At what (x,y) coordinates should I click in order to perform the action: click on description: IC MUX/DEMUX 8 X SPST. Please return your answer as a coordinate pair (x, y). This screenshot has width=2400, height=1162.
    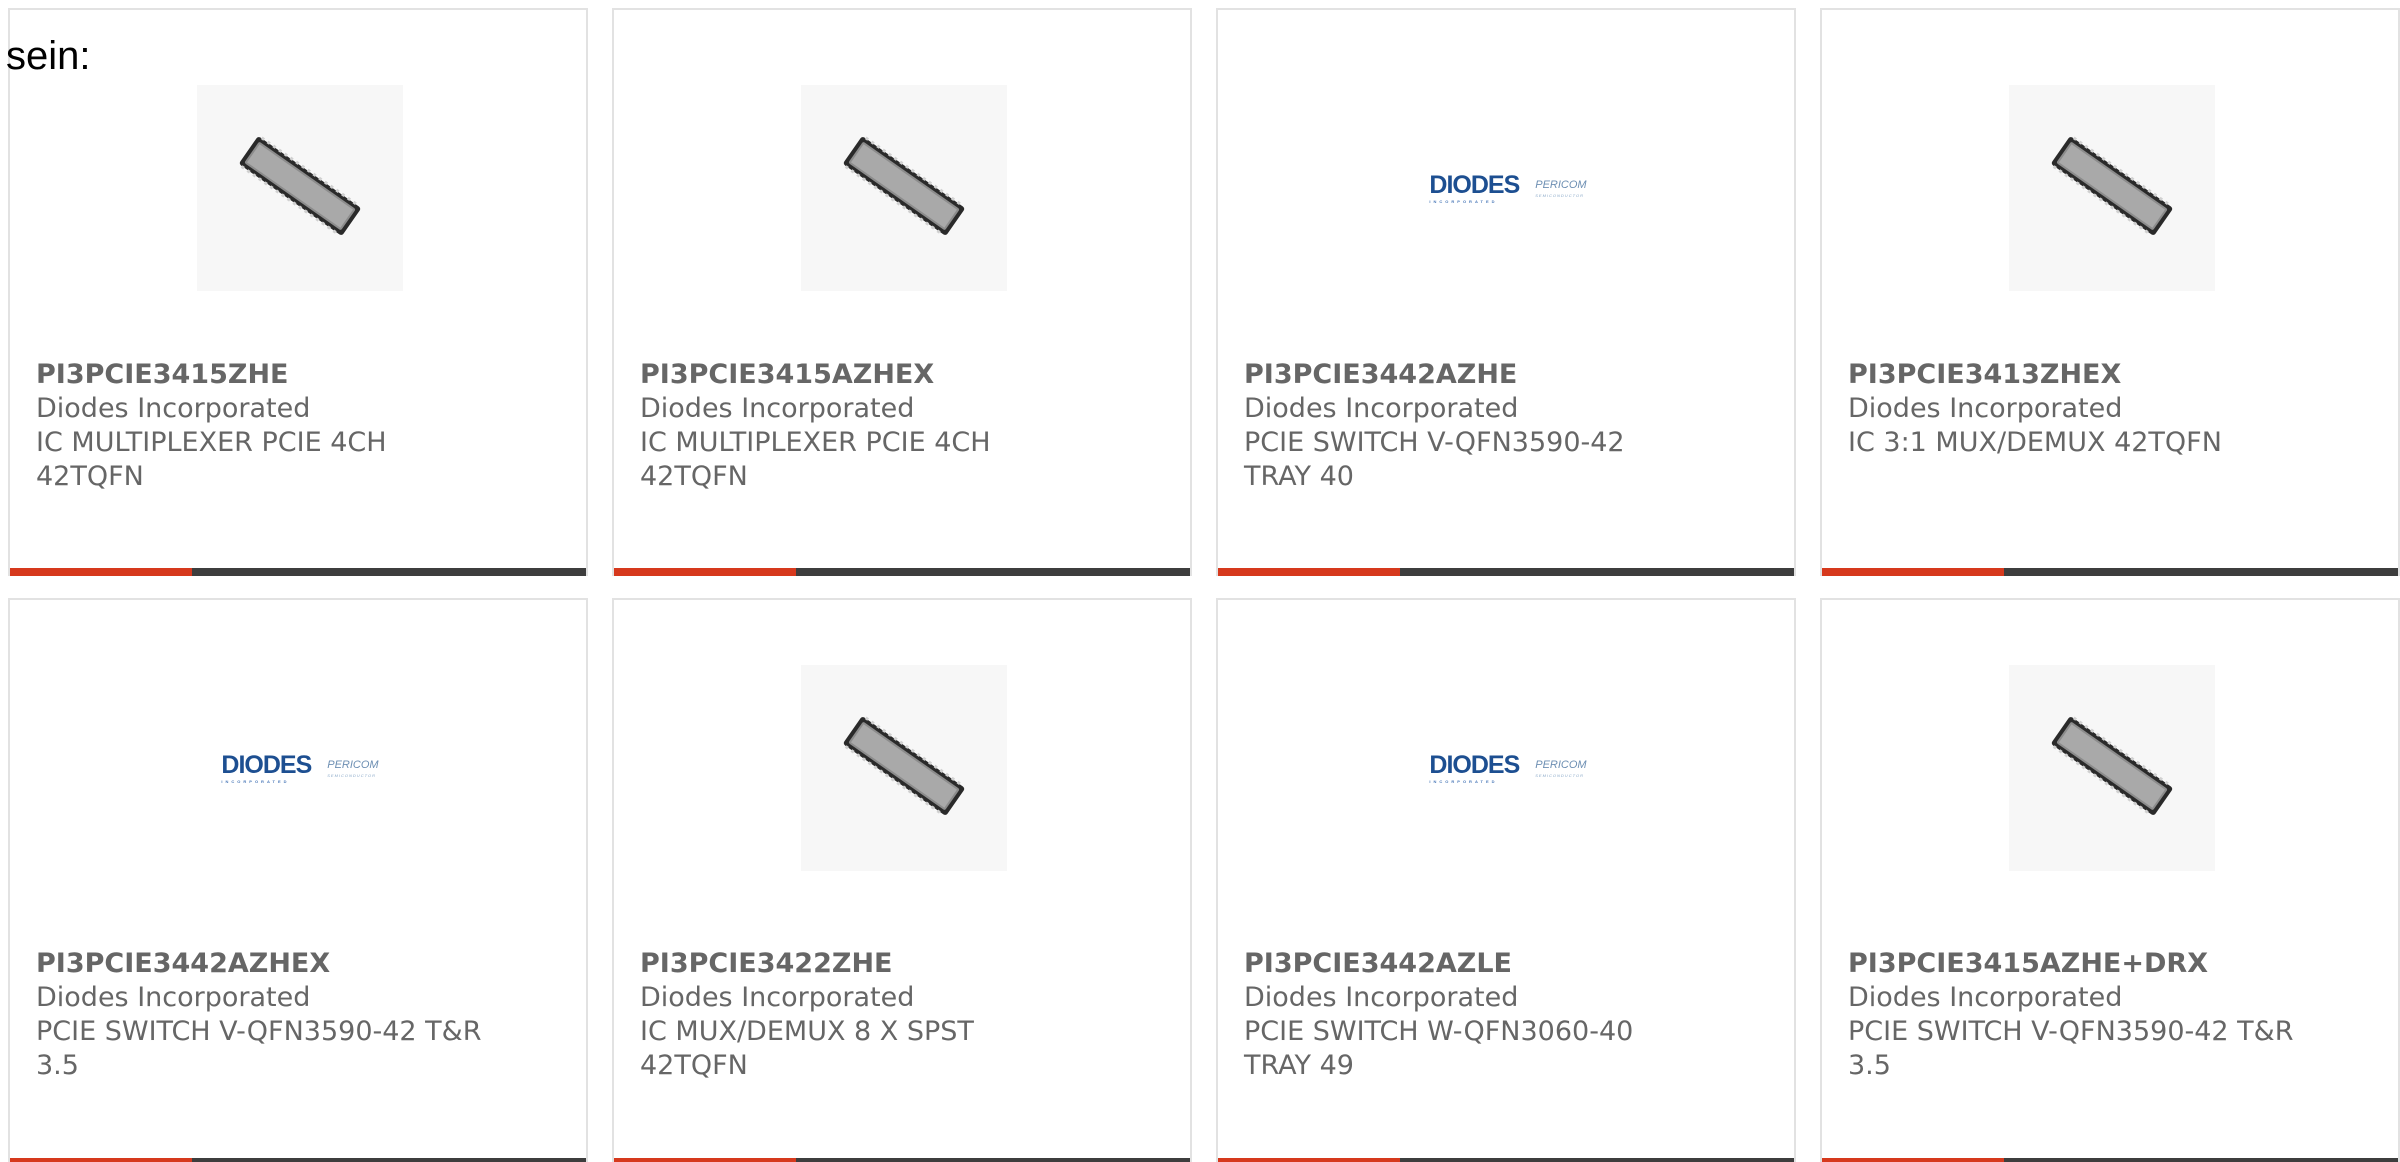
    Looking at the image, I should click on (807, 1031).